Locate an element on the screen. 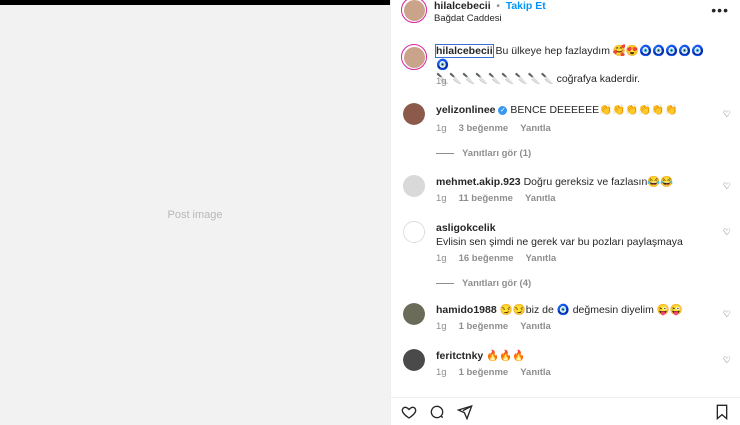  commenter-username: yelizonlinee is located at coordinates (466, 110).